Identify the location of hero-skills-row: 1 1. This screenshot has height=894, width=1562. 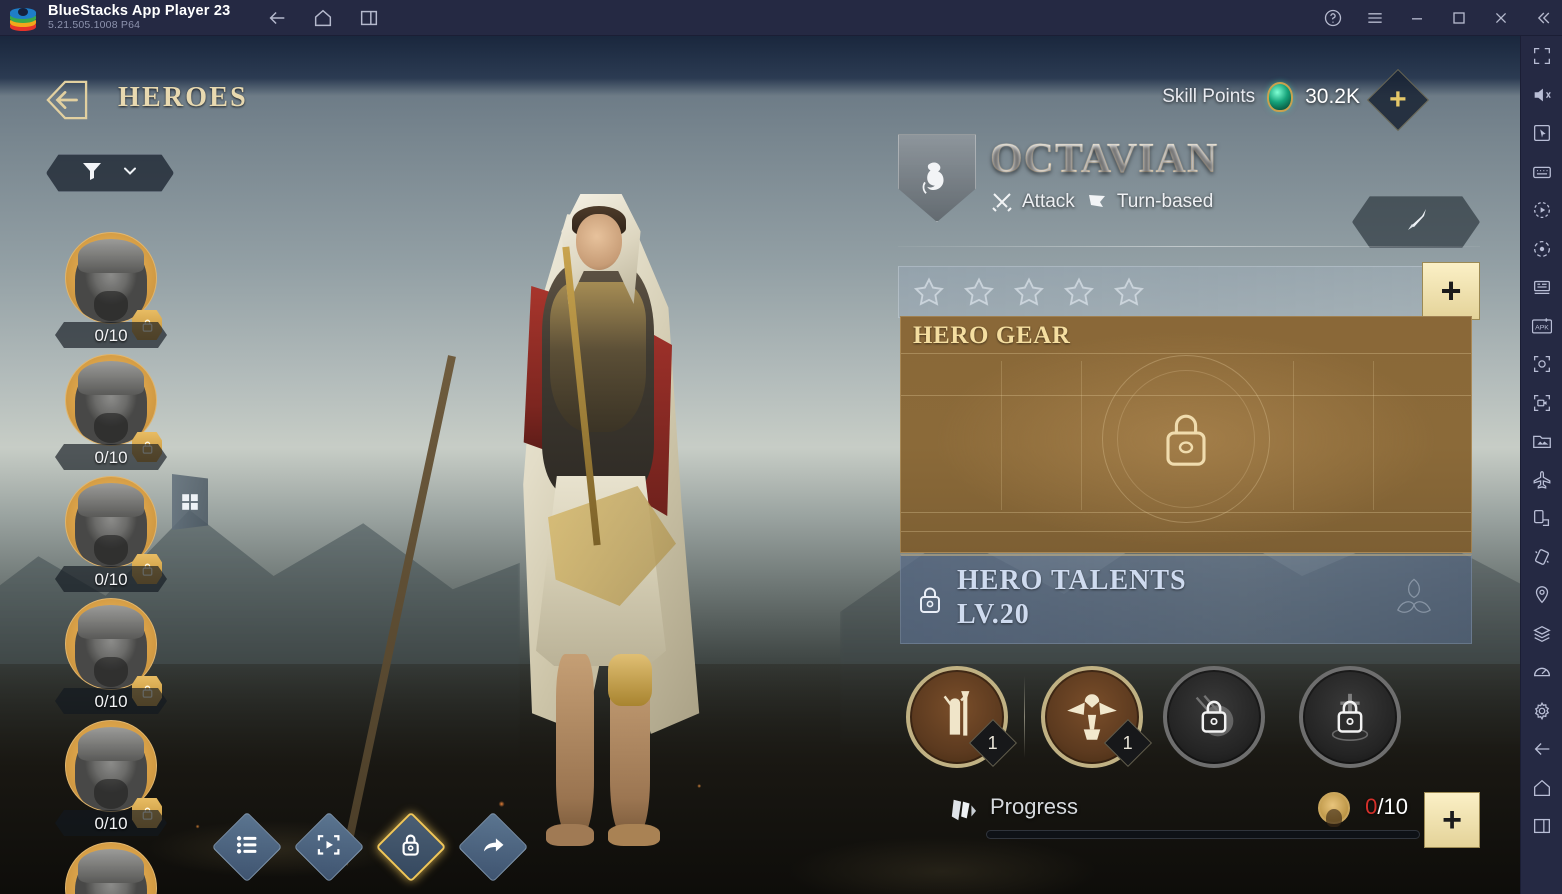
(1191, 717).